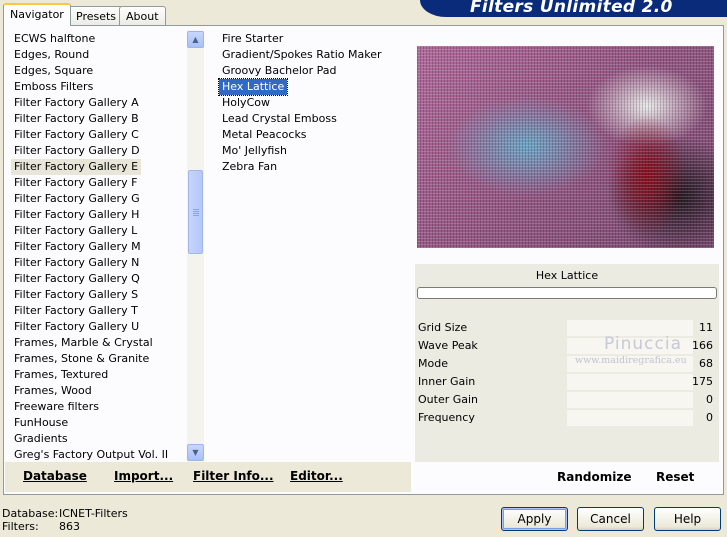 The height and width of the screenshot is (537, 727). Describe the element at coordinates (447, 381) in the screenshot. I see `parameter-label: Inner Gain` at that location.